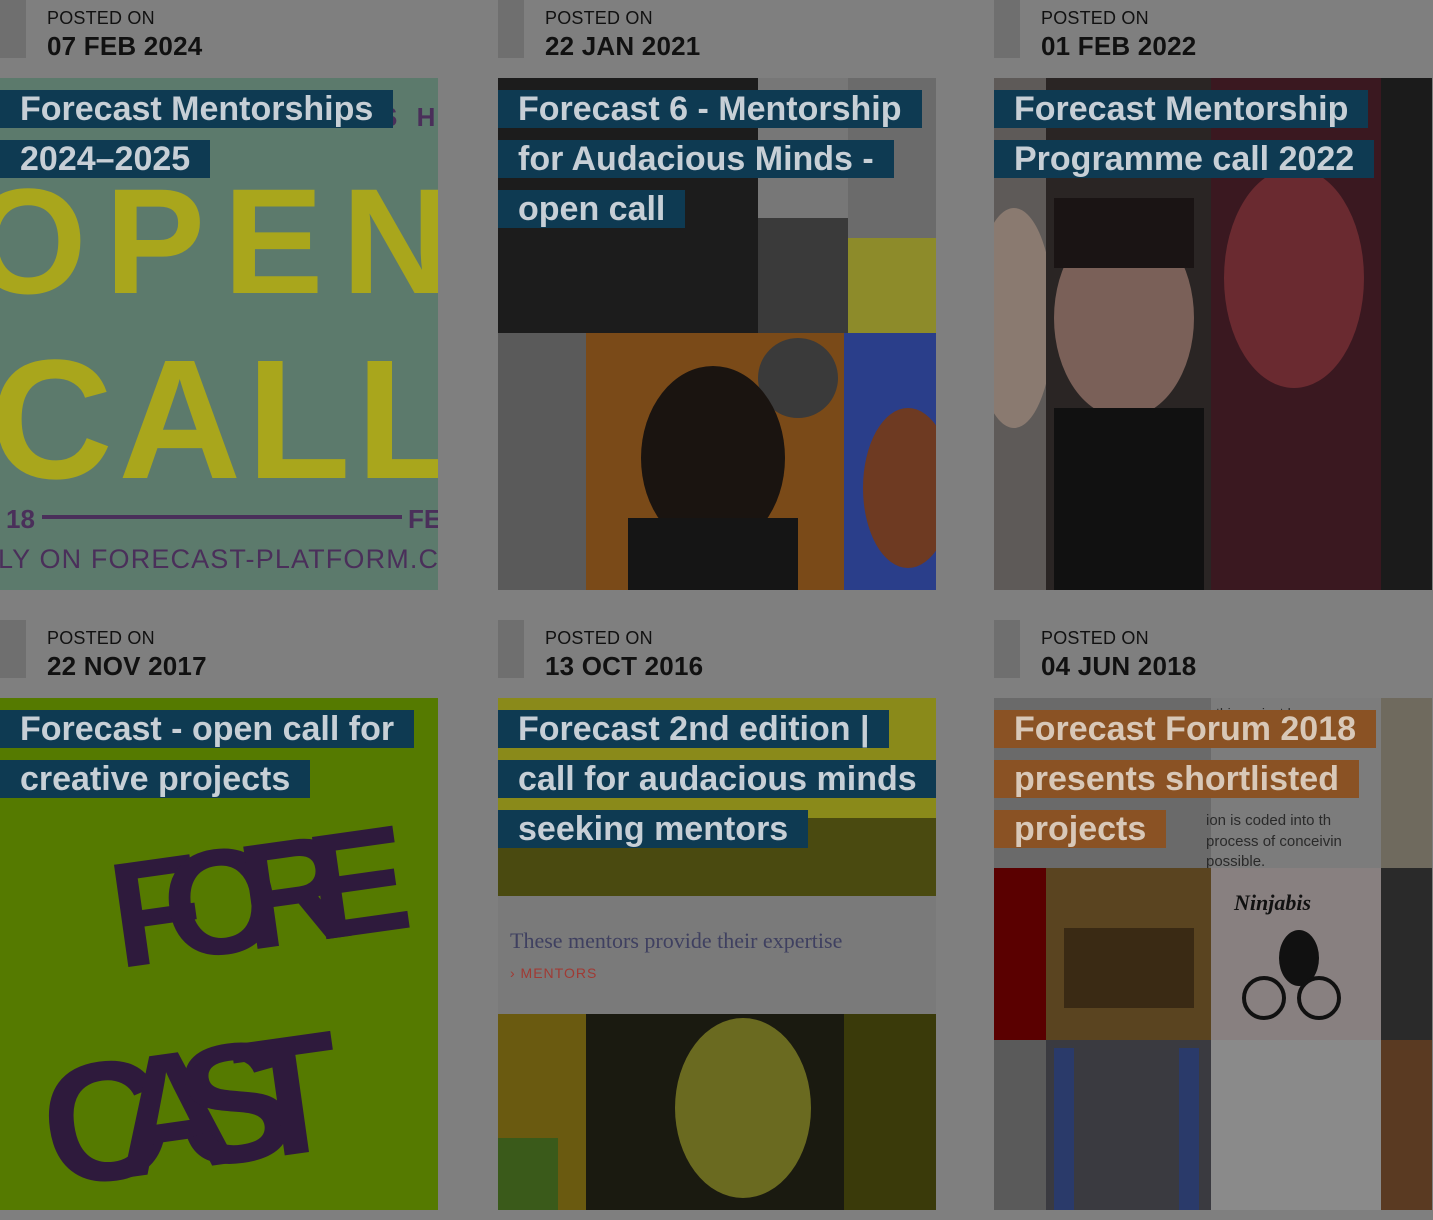 The width and height of the screenshot is (1433, 1220). I want to click on posted-on: POSTED ON 04 JUN 2018, so click(1213, 650).